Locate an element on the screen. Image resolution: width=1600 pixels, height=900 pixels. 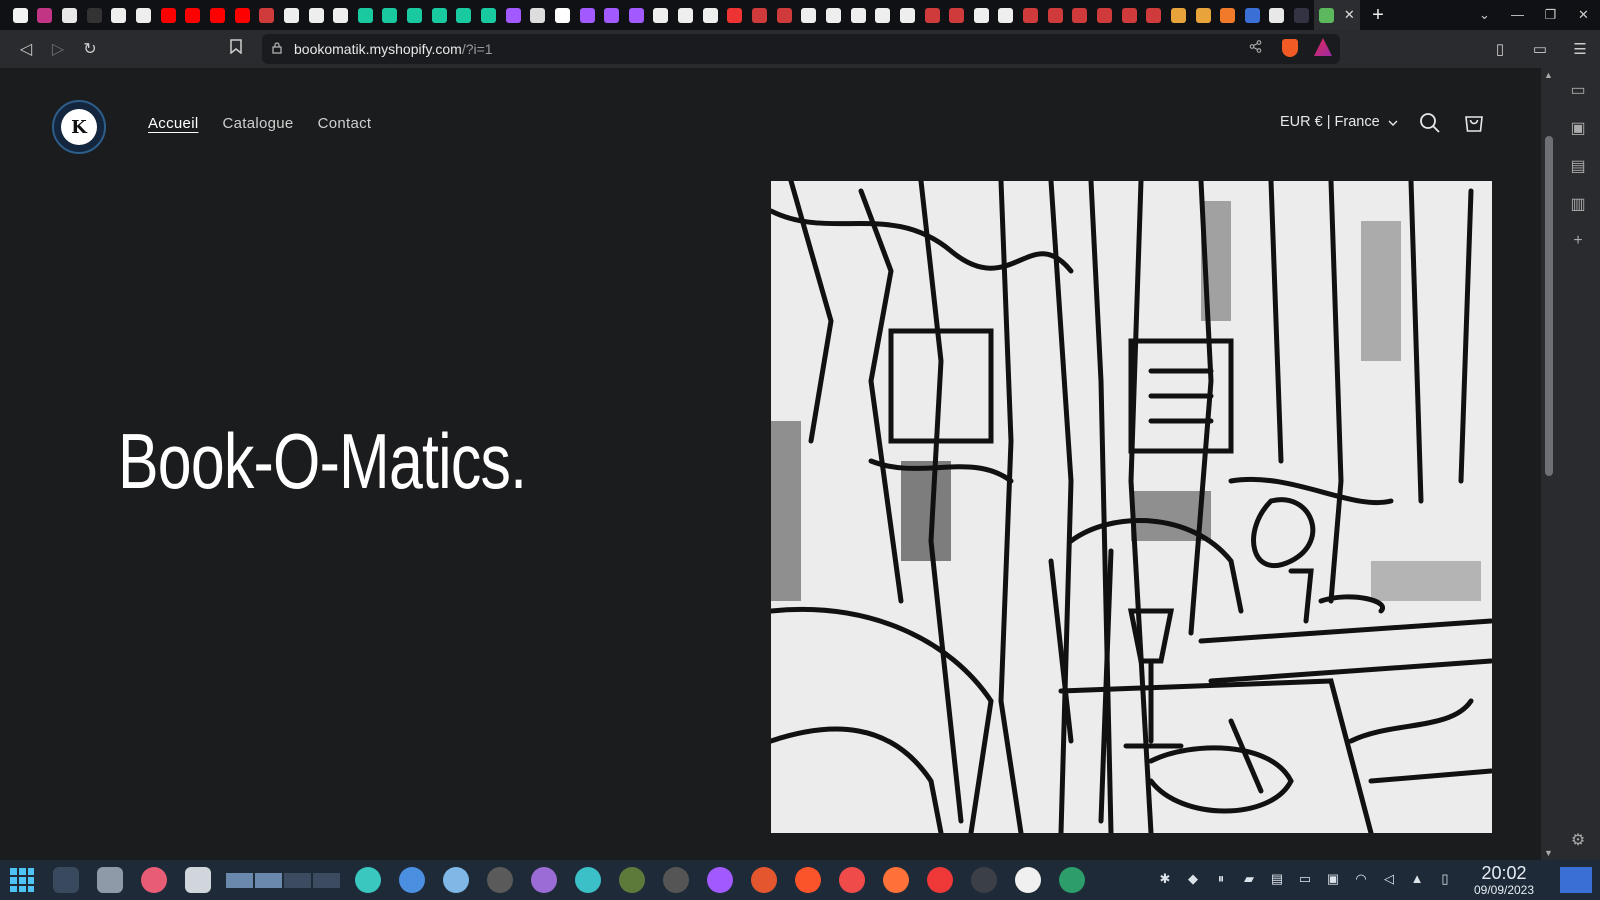
download-manager-icon is located at coordinates (154, 880).